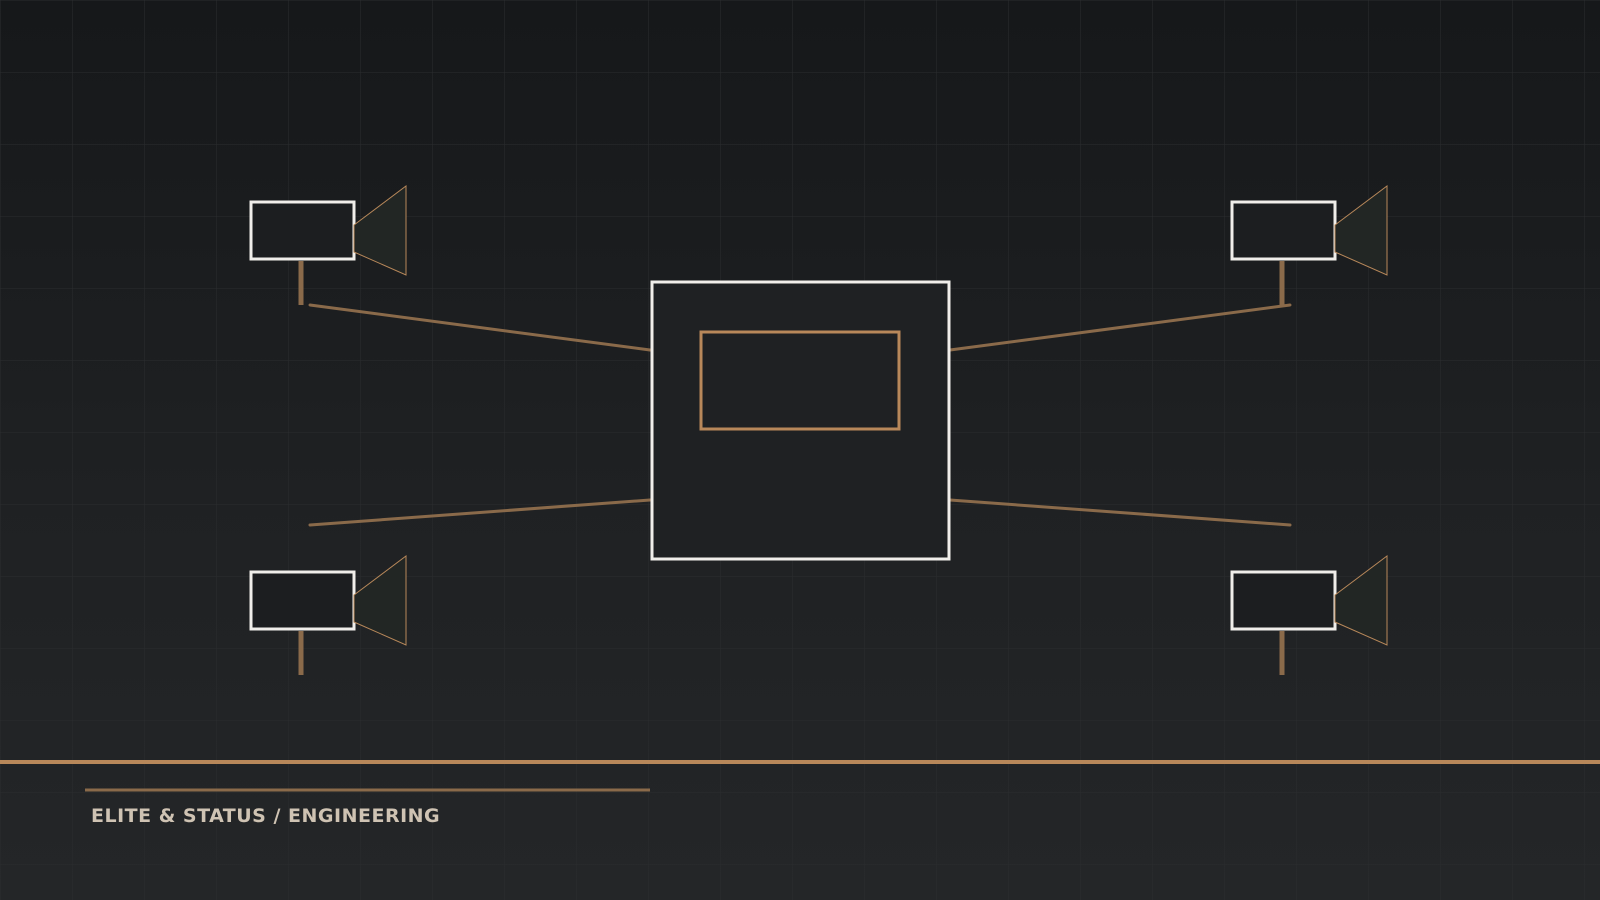  I want to click on footer-caption: ELITE & STATUS / ENGINEERING, so click(266, 816).